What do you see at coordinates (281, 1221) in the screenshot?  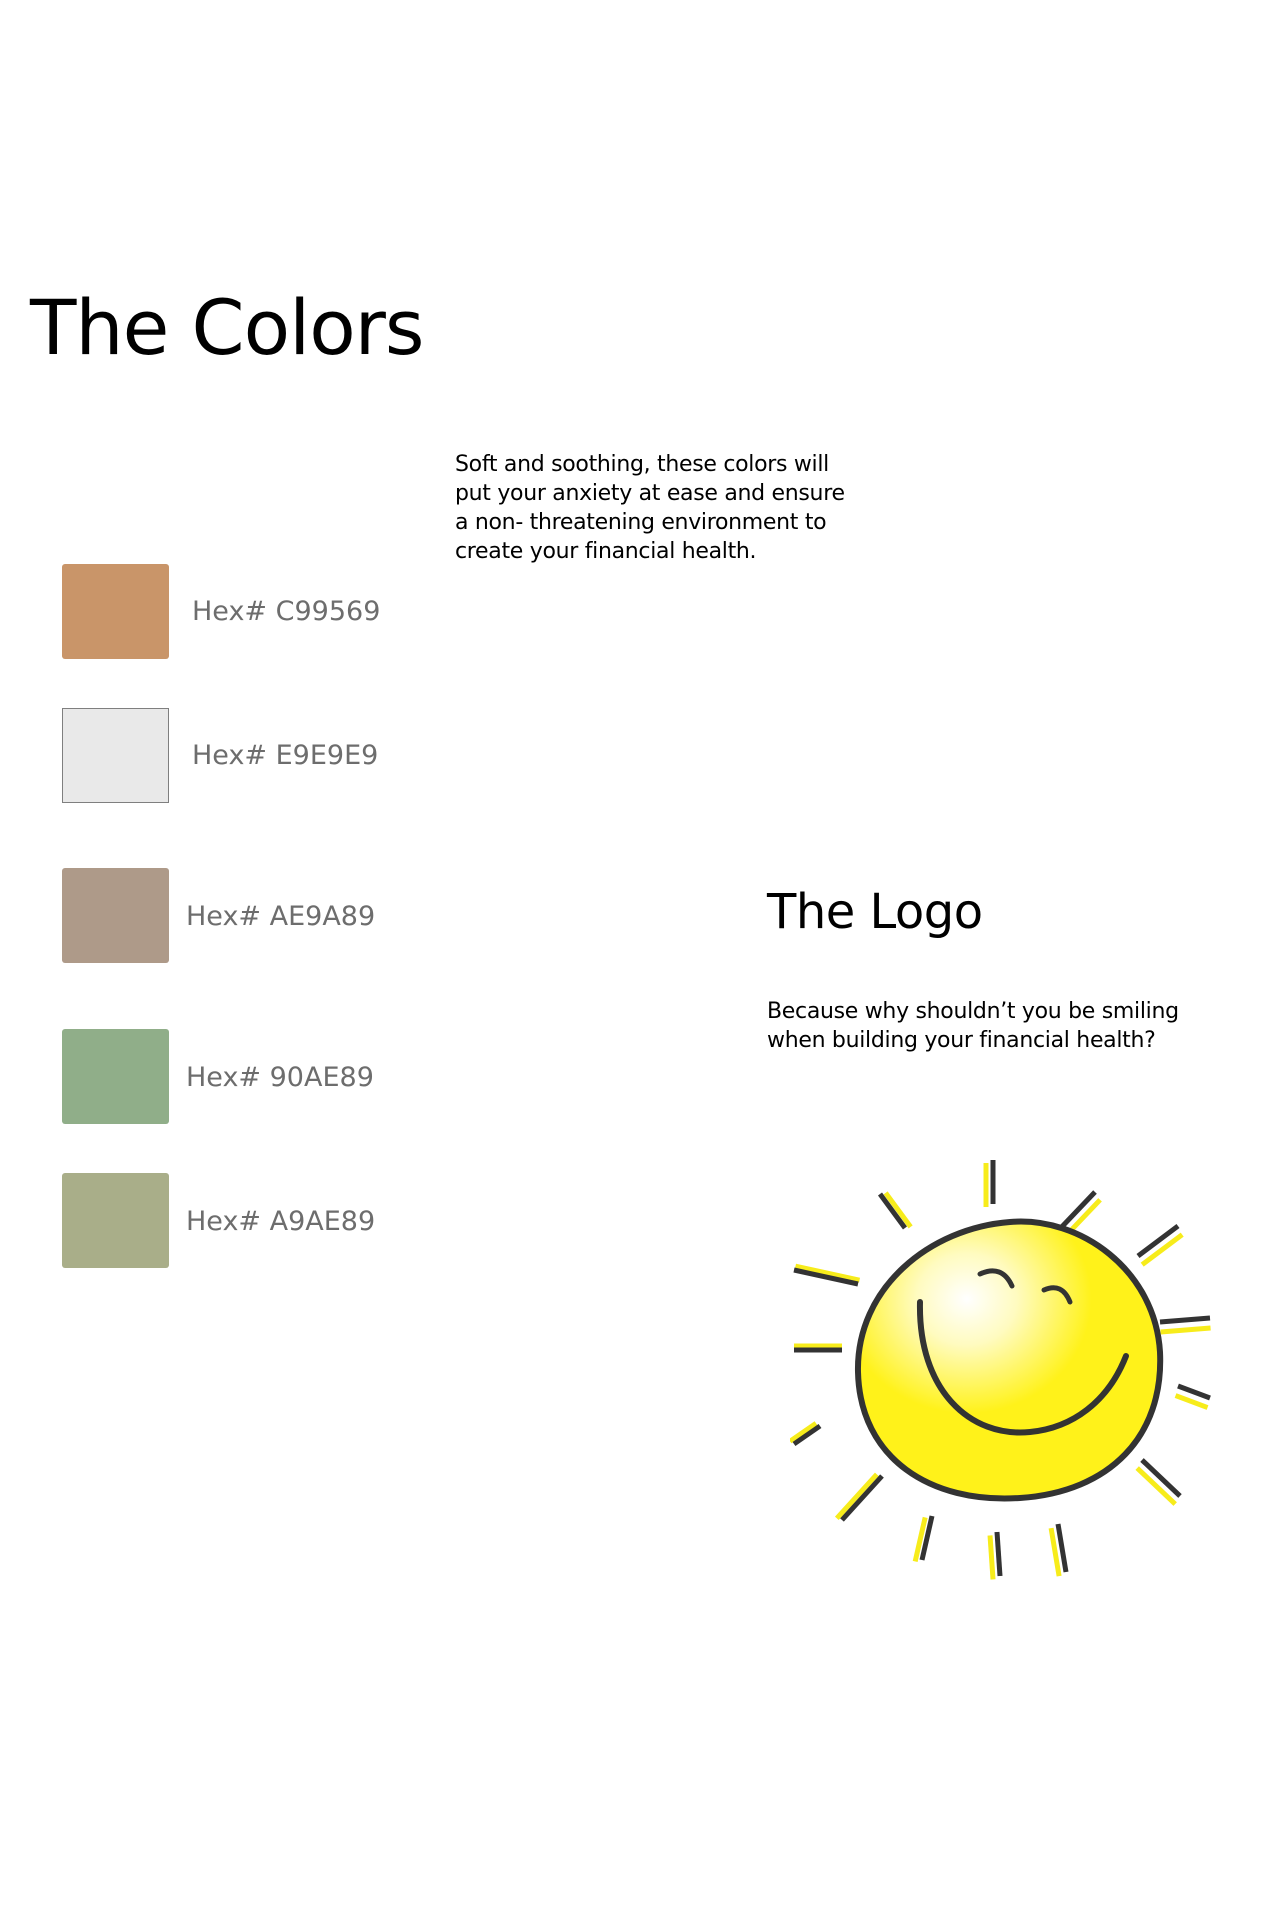 I see `color-swatch-label-5: Hex# A9AE89` at bounding box center [281, 1221].